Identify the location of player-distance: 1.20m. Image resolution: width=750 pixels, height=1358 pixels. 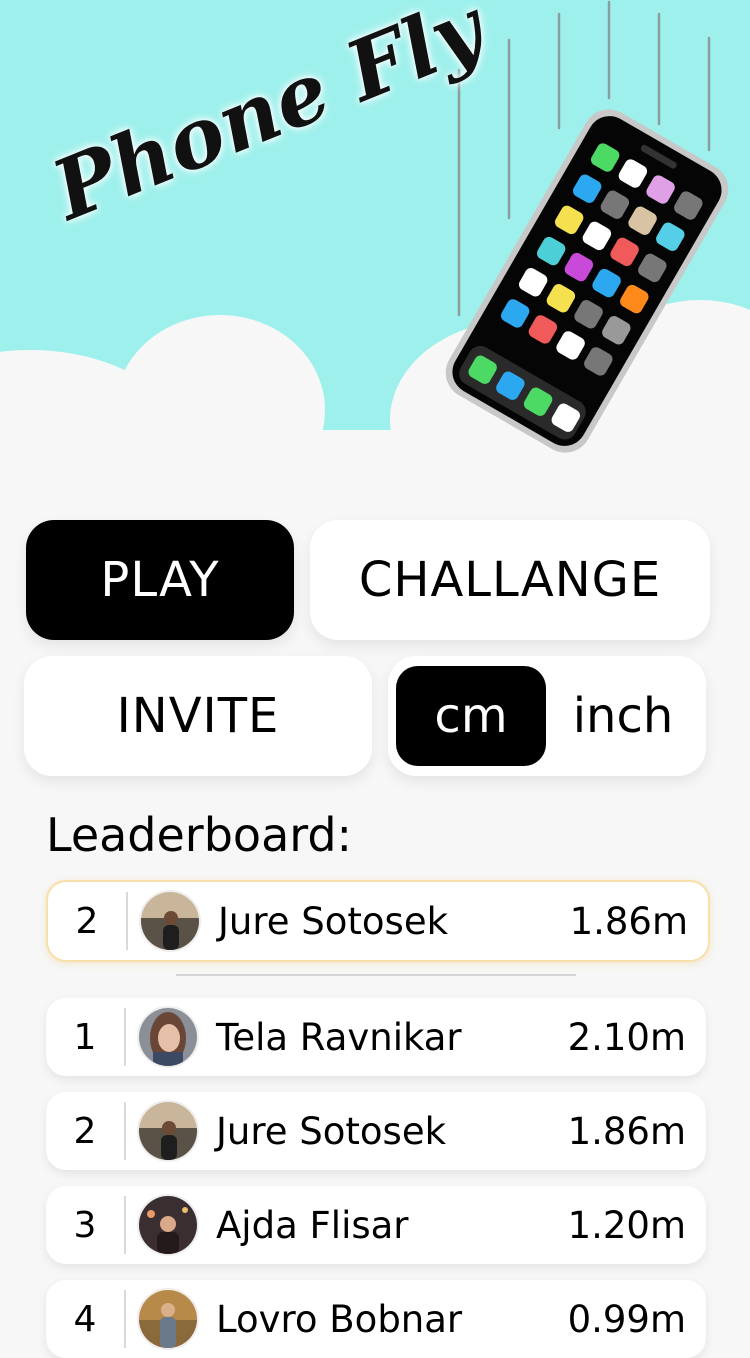
(626, 1225).